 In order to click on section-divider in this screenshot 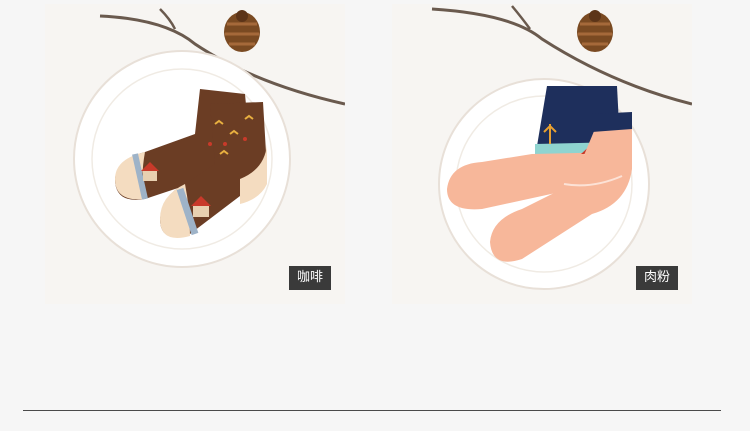, I will do `click(372, 410)`.